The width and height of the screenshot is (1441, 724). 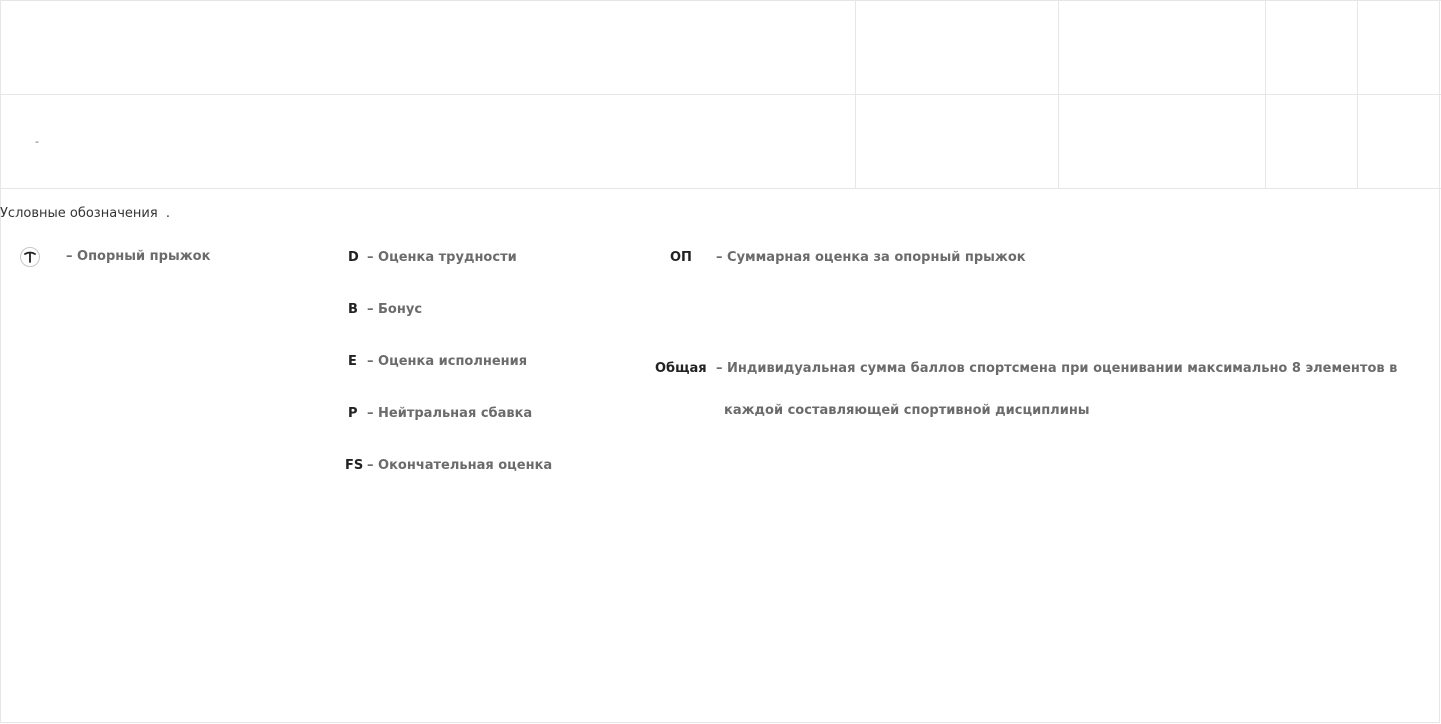 What do you see at coordinates (871, 257) in the screenshot?
I see `legend-desc-op: – Суммарная оценка за опорный прыжок` at bounding box center [871, 257].